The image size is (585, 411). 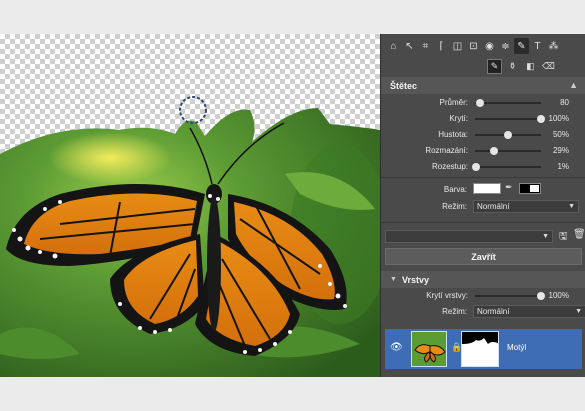 What do you see at coordinates (548, 66) in the screenshot?
I see `eraser-icon: ⌫` at bounding box center [548, 66].